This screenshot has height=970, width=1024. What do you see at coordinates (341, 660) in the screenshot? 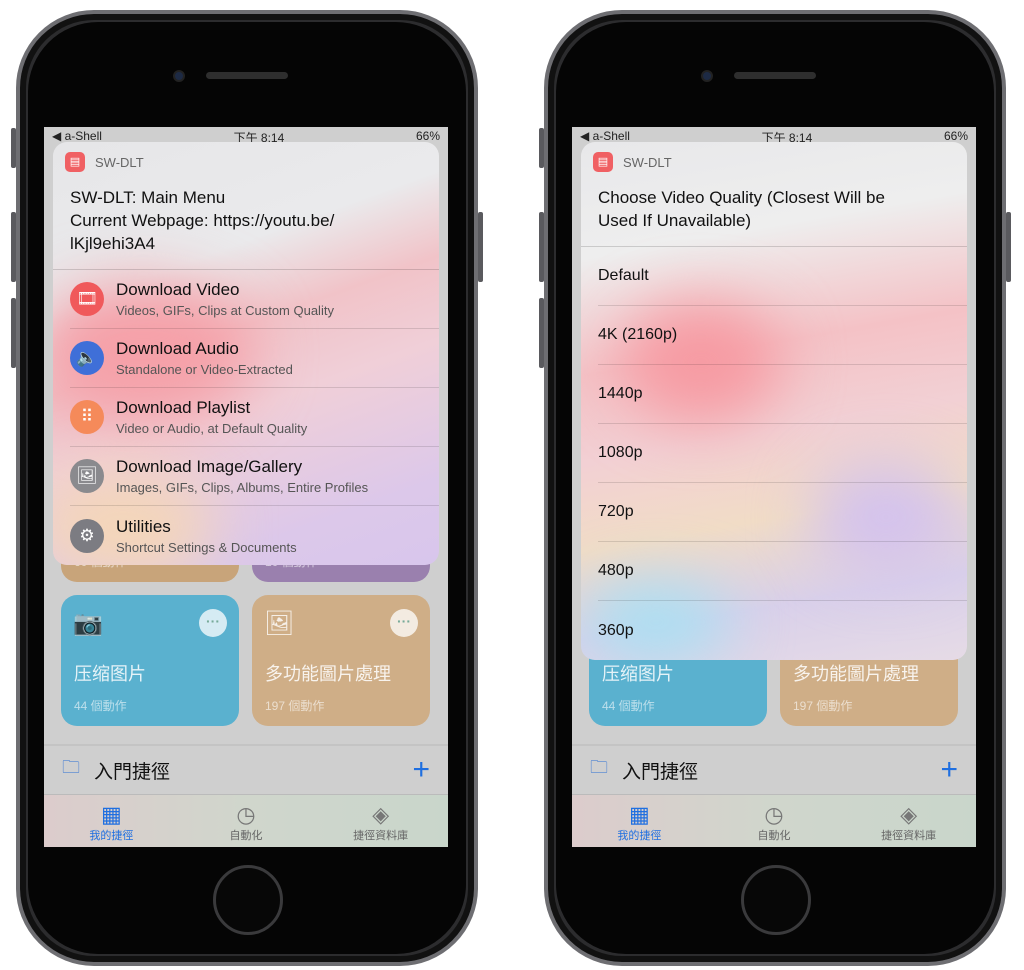
I see `shortcut-tile-image: 🖼 ··· 多功能圖片處理 197 個動作` at bounding box center [341, 660].